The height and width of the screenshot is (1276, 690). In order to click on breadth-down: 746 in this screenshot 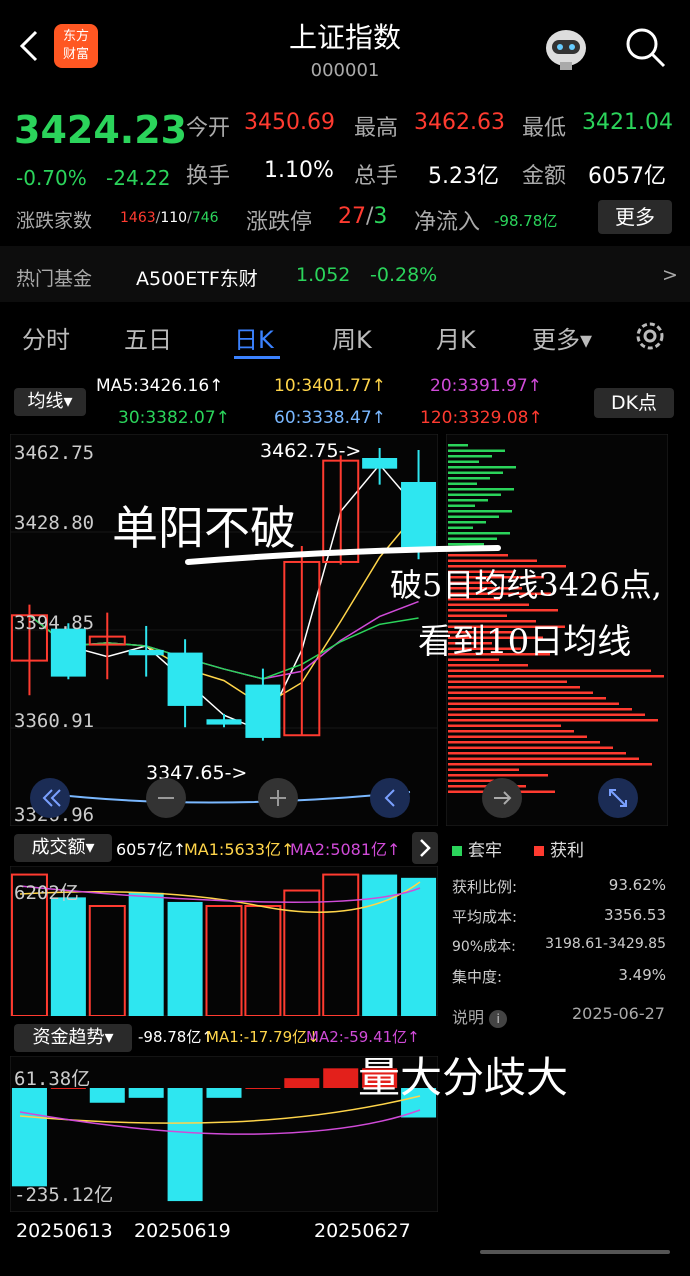, I will do `click(205, 218)`.